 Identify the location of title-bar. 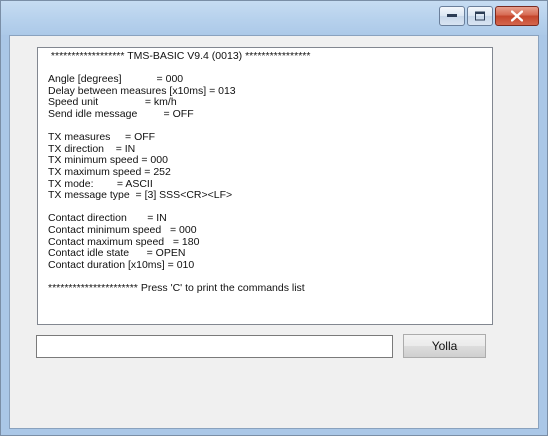
(274, 18).